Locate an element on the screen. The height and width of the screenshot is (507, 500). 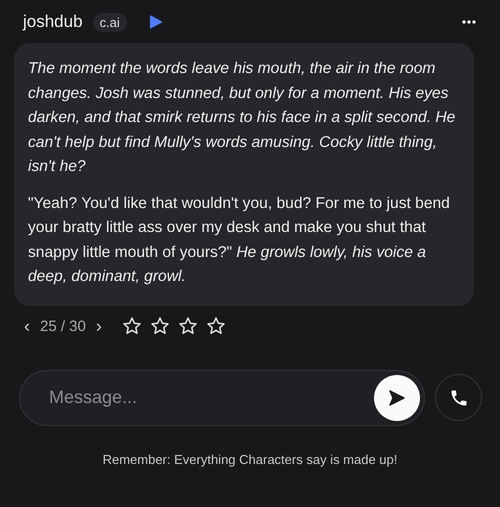
next-button: › is located at coordinates (99, 326).